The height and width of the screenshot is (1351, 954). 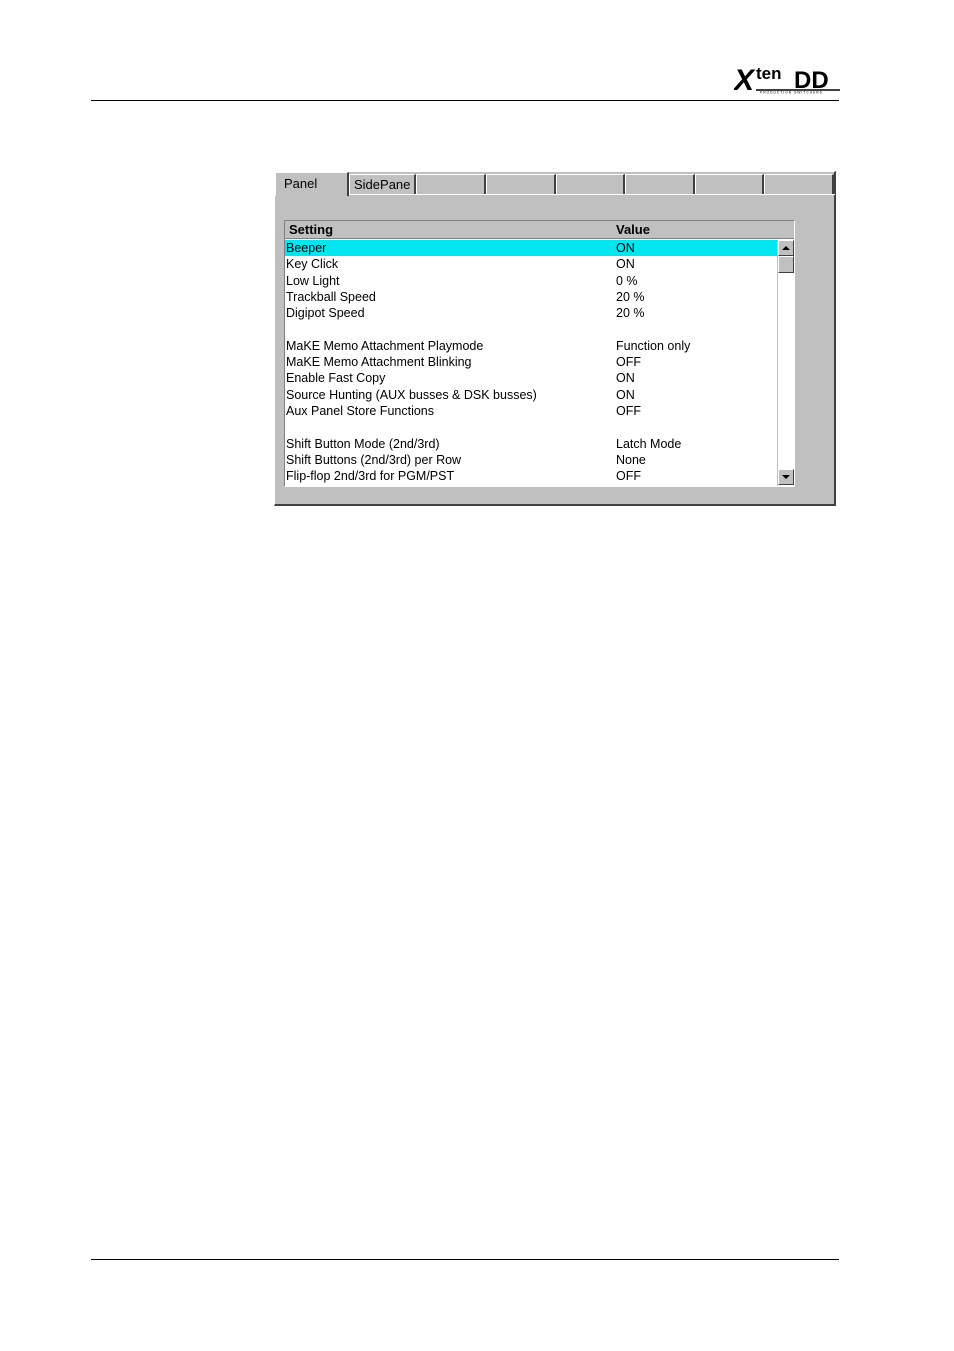 I want to click on list-row: Flip-flop 2nd/3rd for PGM/PST OFF, so click(x=531, y=476).